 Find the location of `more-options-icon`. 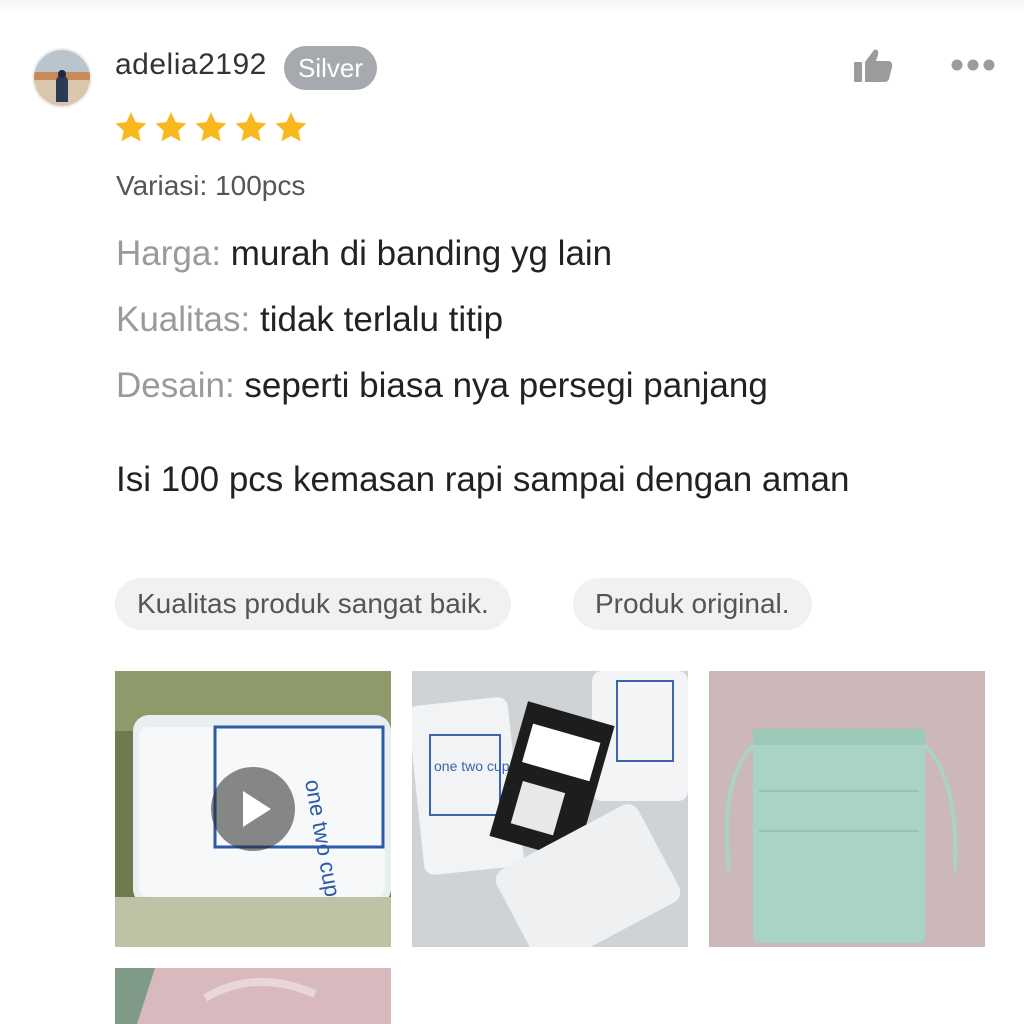

more-options-icon is located at coordinates (973, 65).